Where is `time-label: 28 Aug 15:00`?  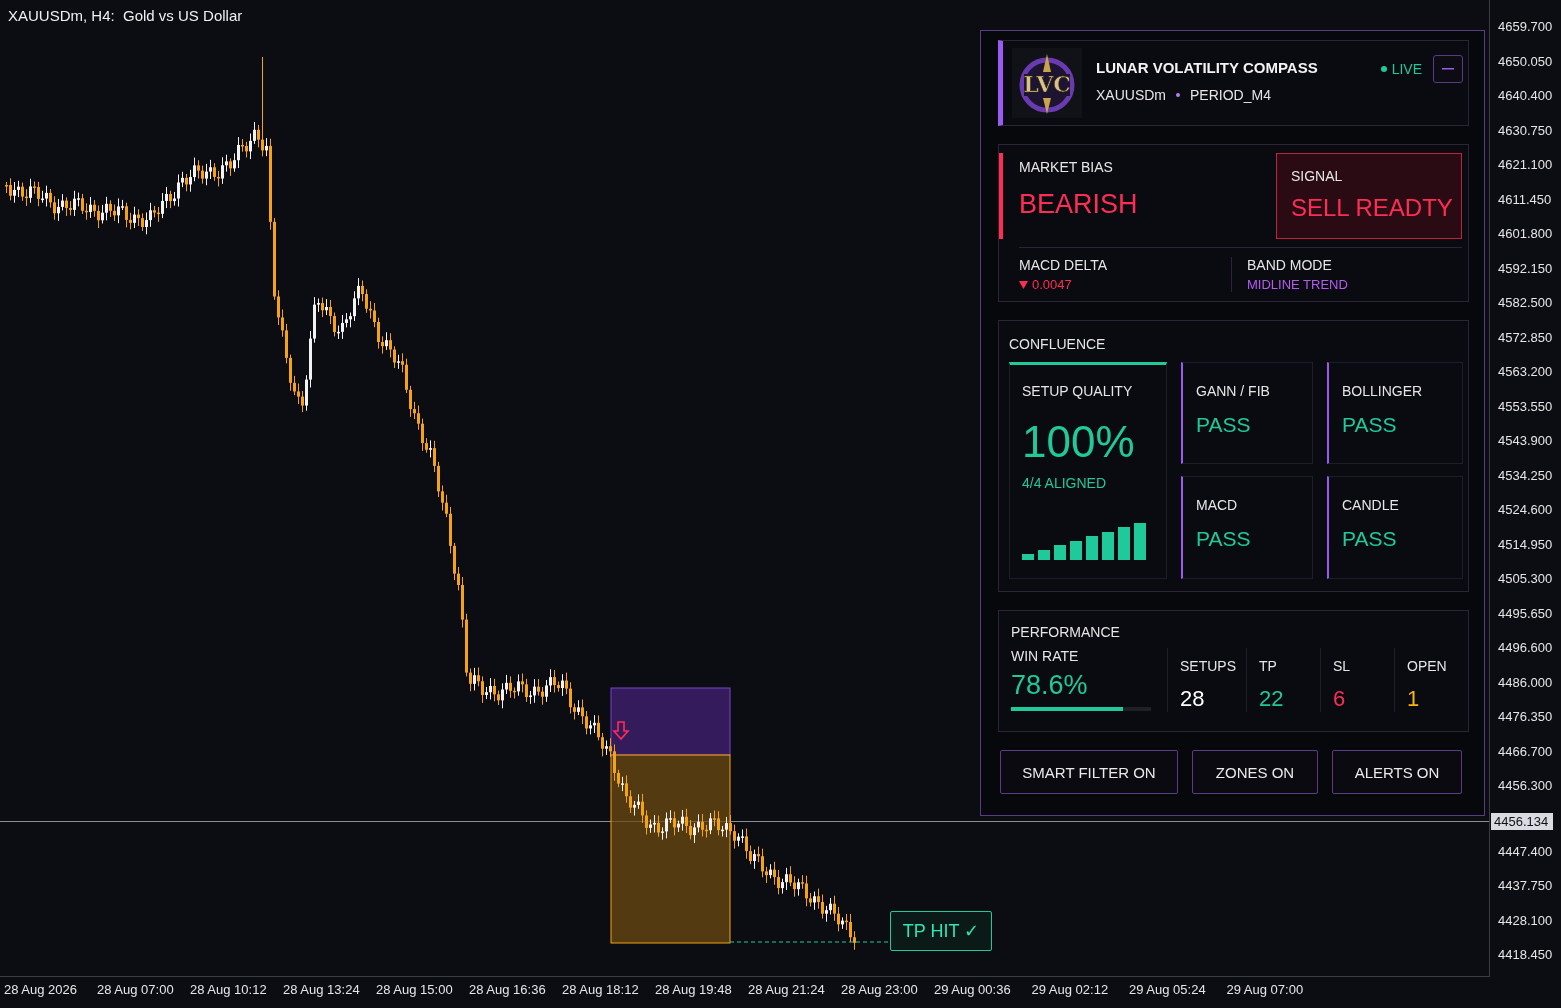
time-label: 28 Aug 15:00 is located at coordinates (415, 990).